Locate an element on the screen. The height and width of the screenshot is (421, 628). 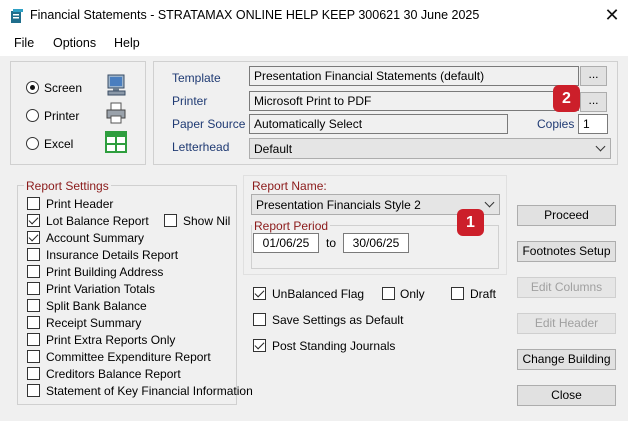
screen-radio is located at coordinates (32, 87).